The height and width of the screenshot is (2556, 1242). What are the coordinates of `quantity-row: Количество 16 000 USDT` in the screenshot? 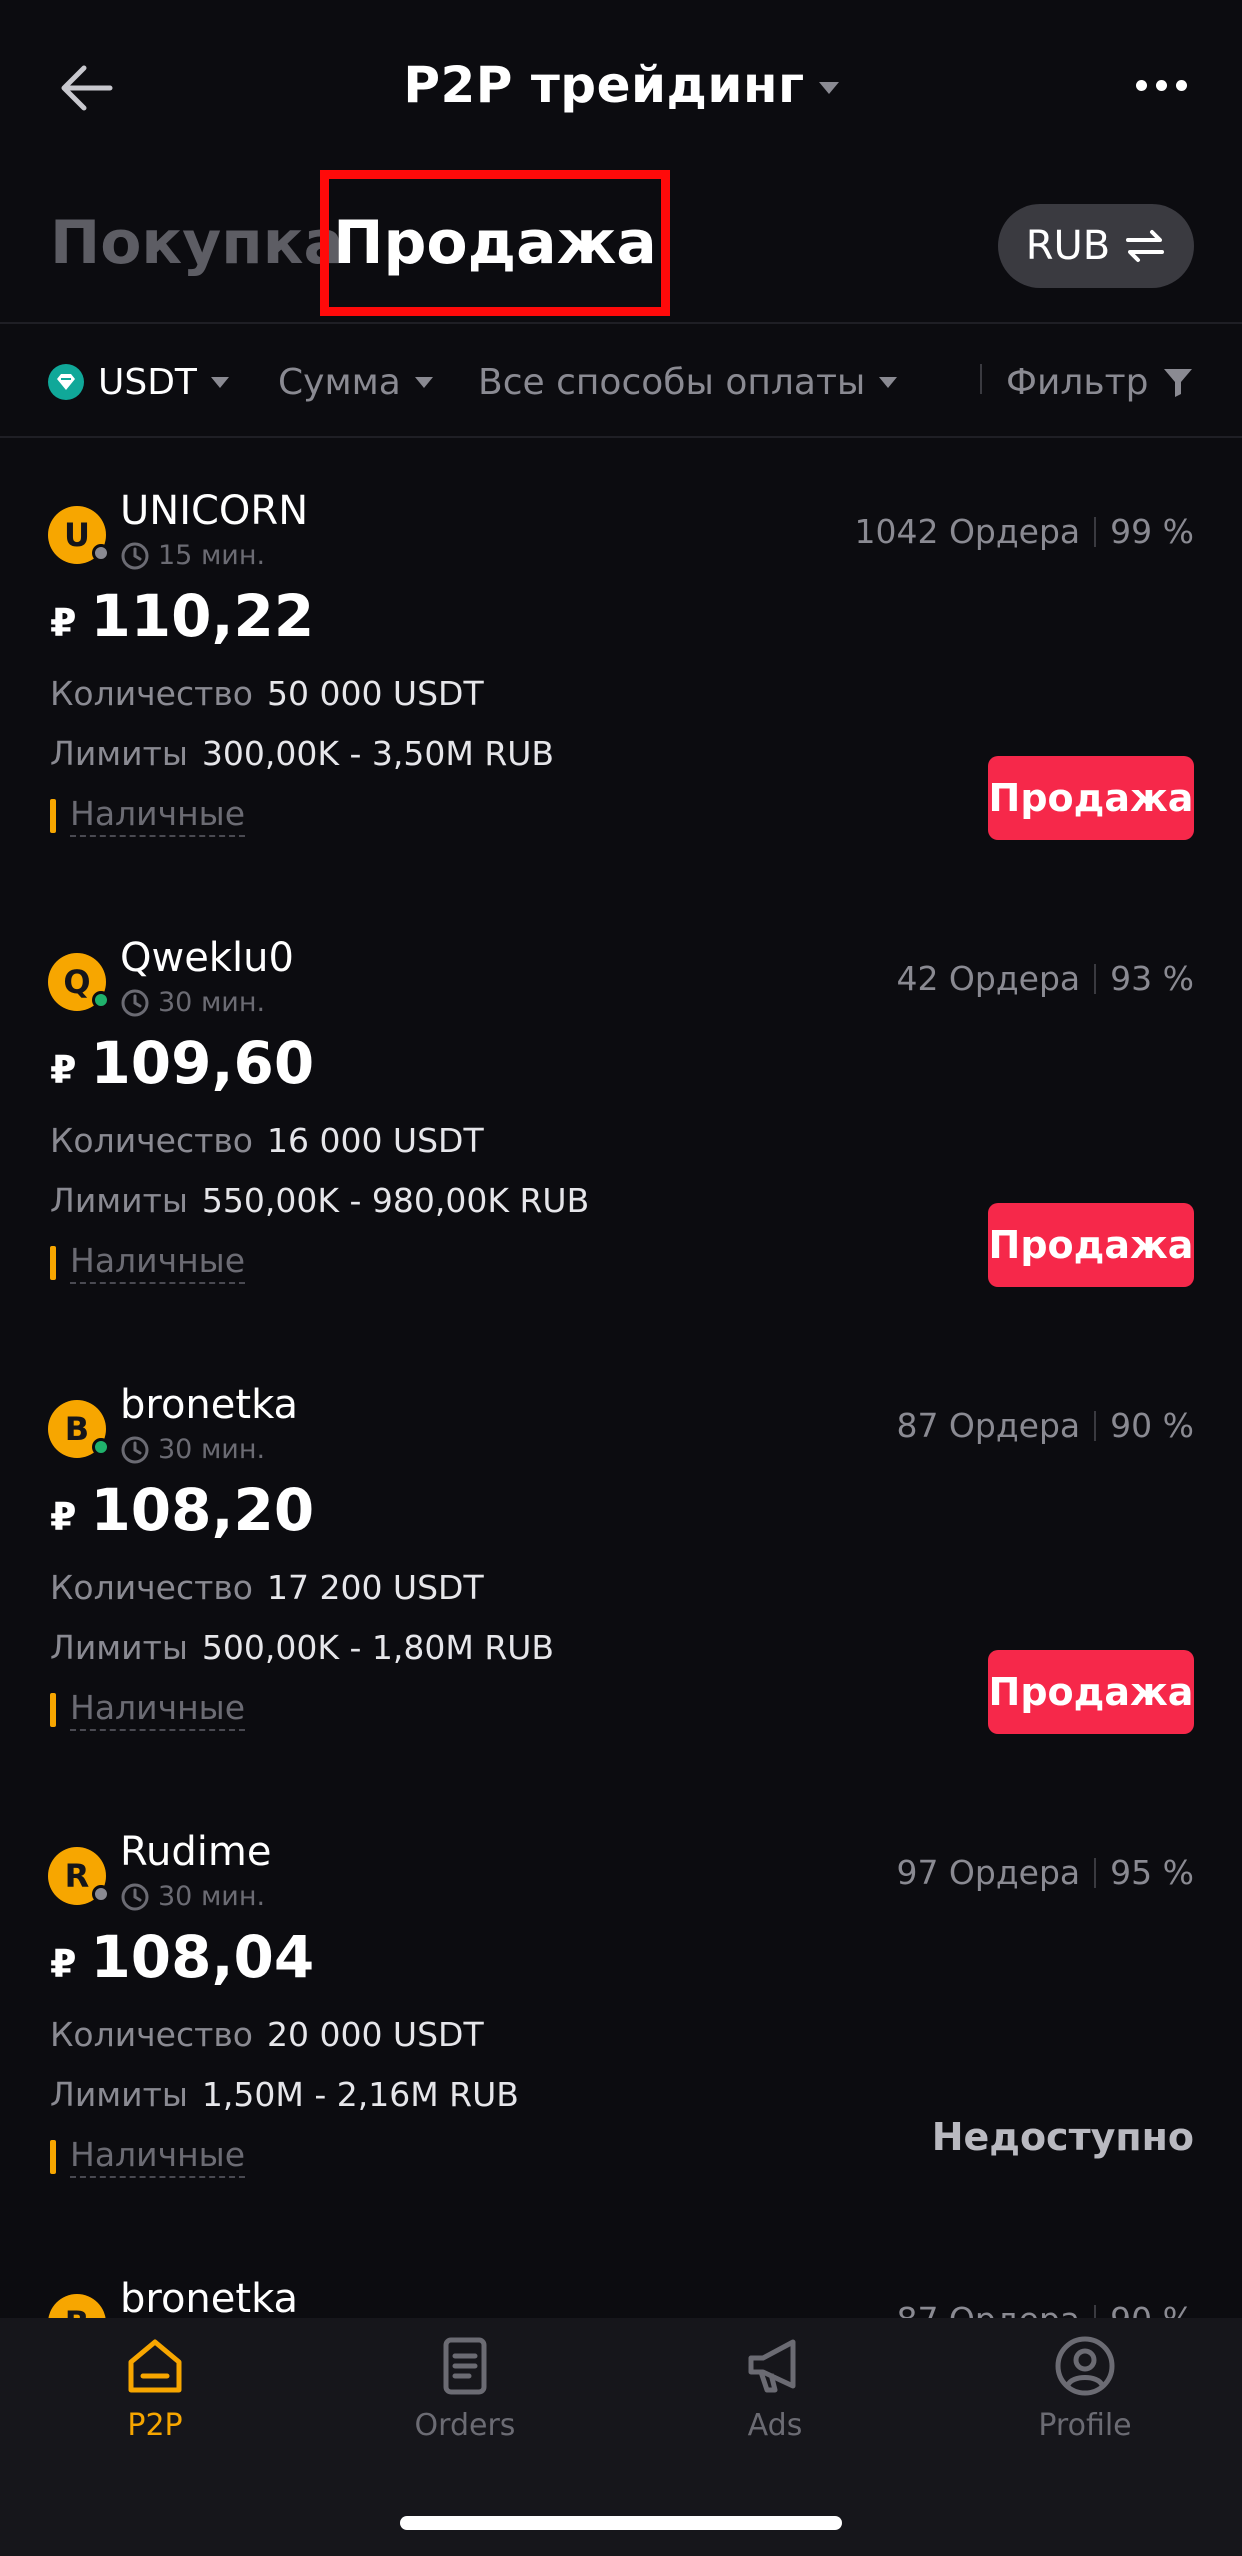 It's located at (267, 1140).